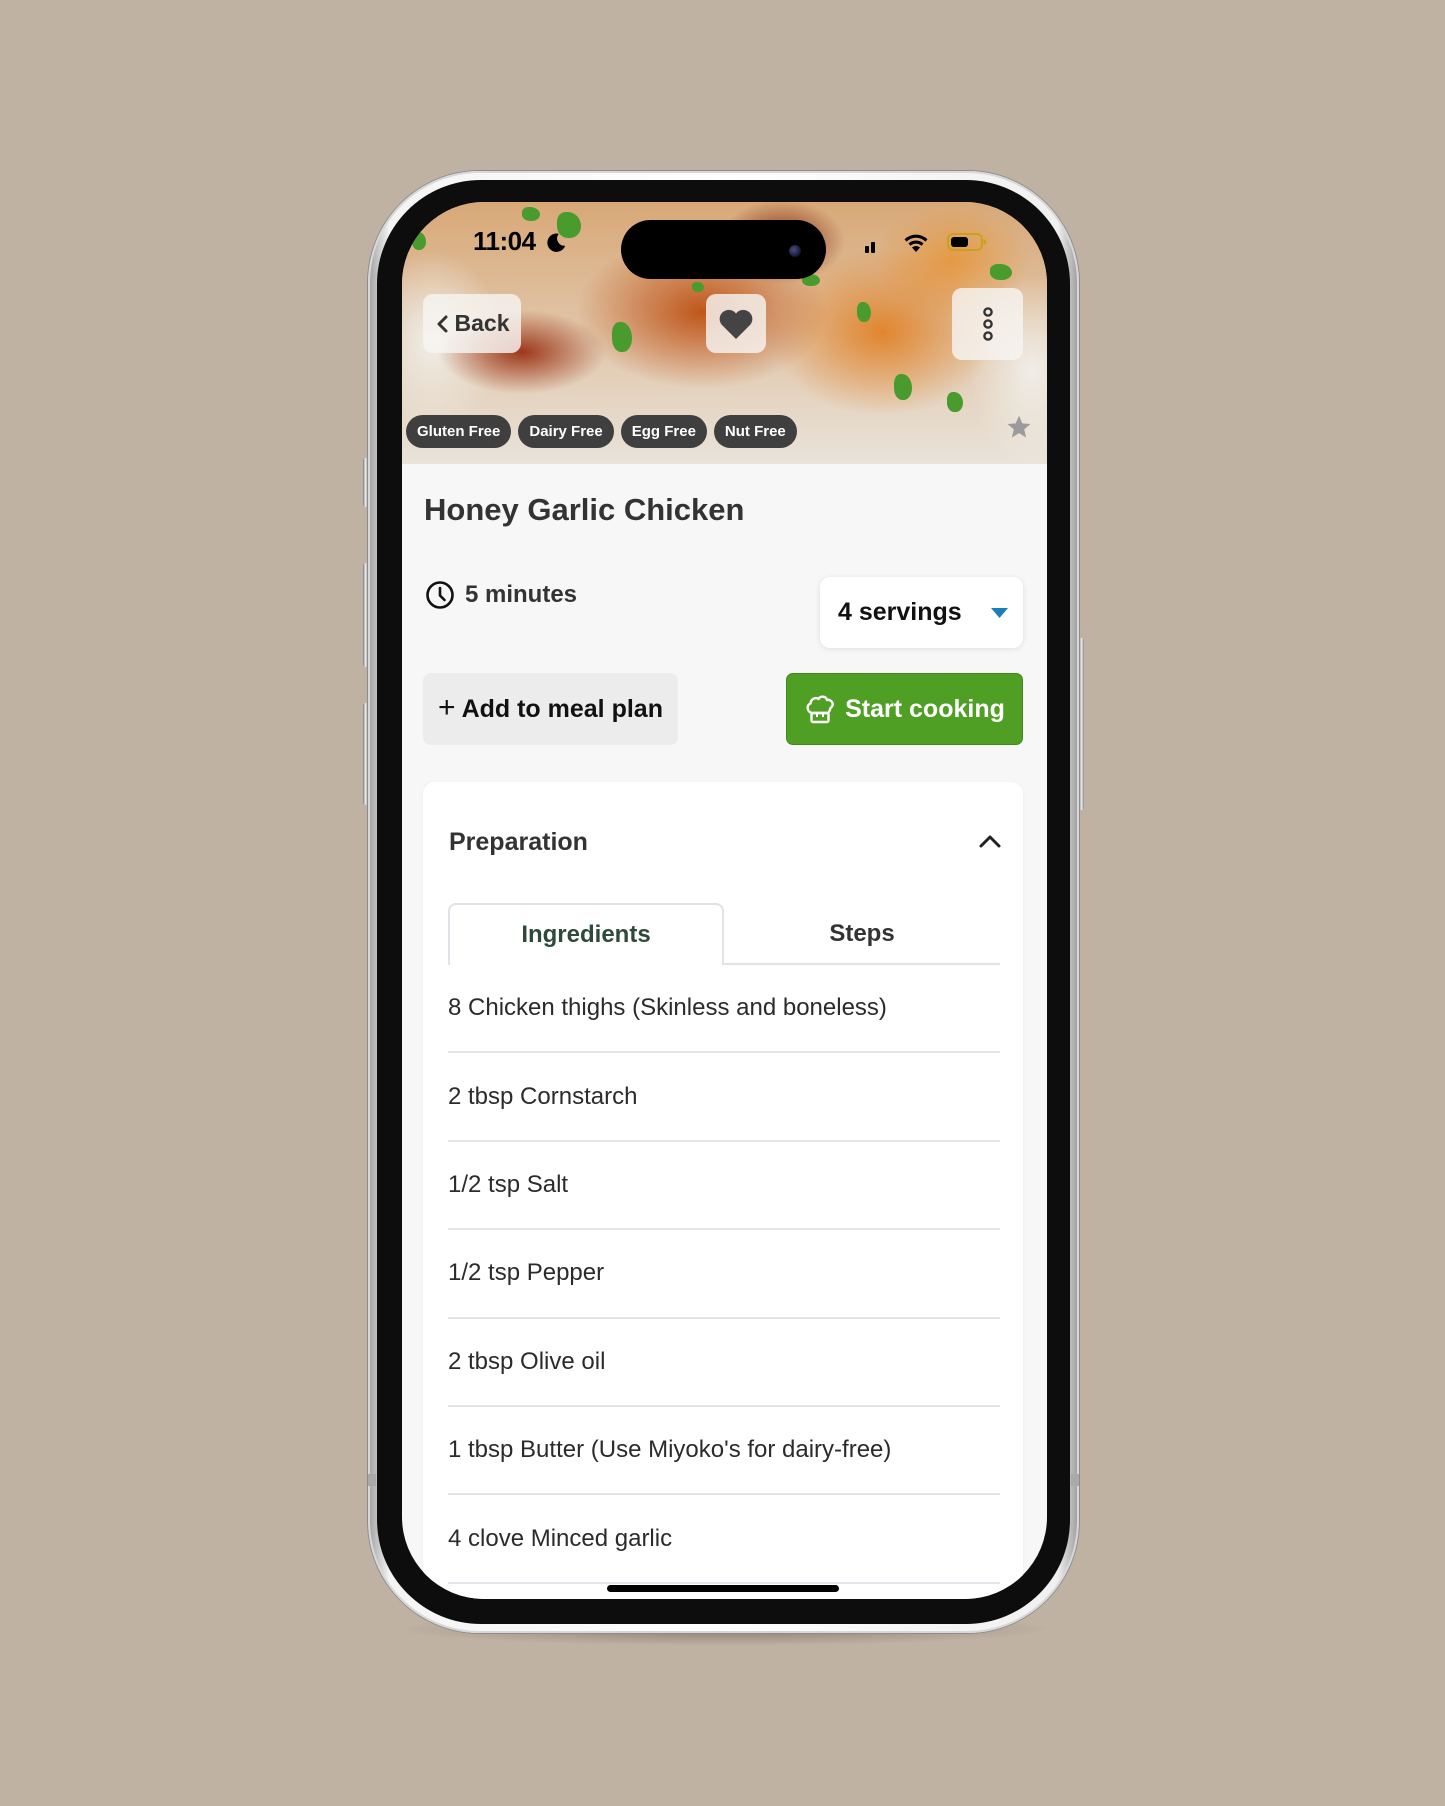  I want to click on add-to-meal-plan-button: + Add to meal plan, so click(550, 709).